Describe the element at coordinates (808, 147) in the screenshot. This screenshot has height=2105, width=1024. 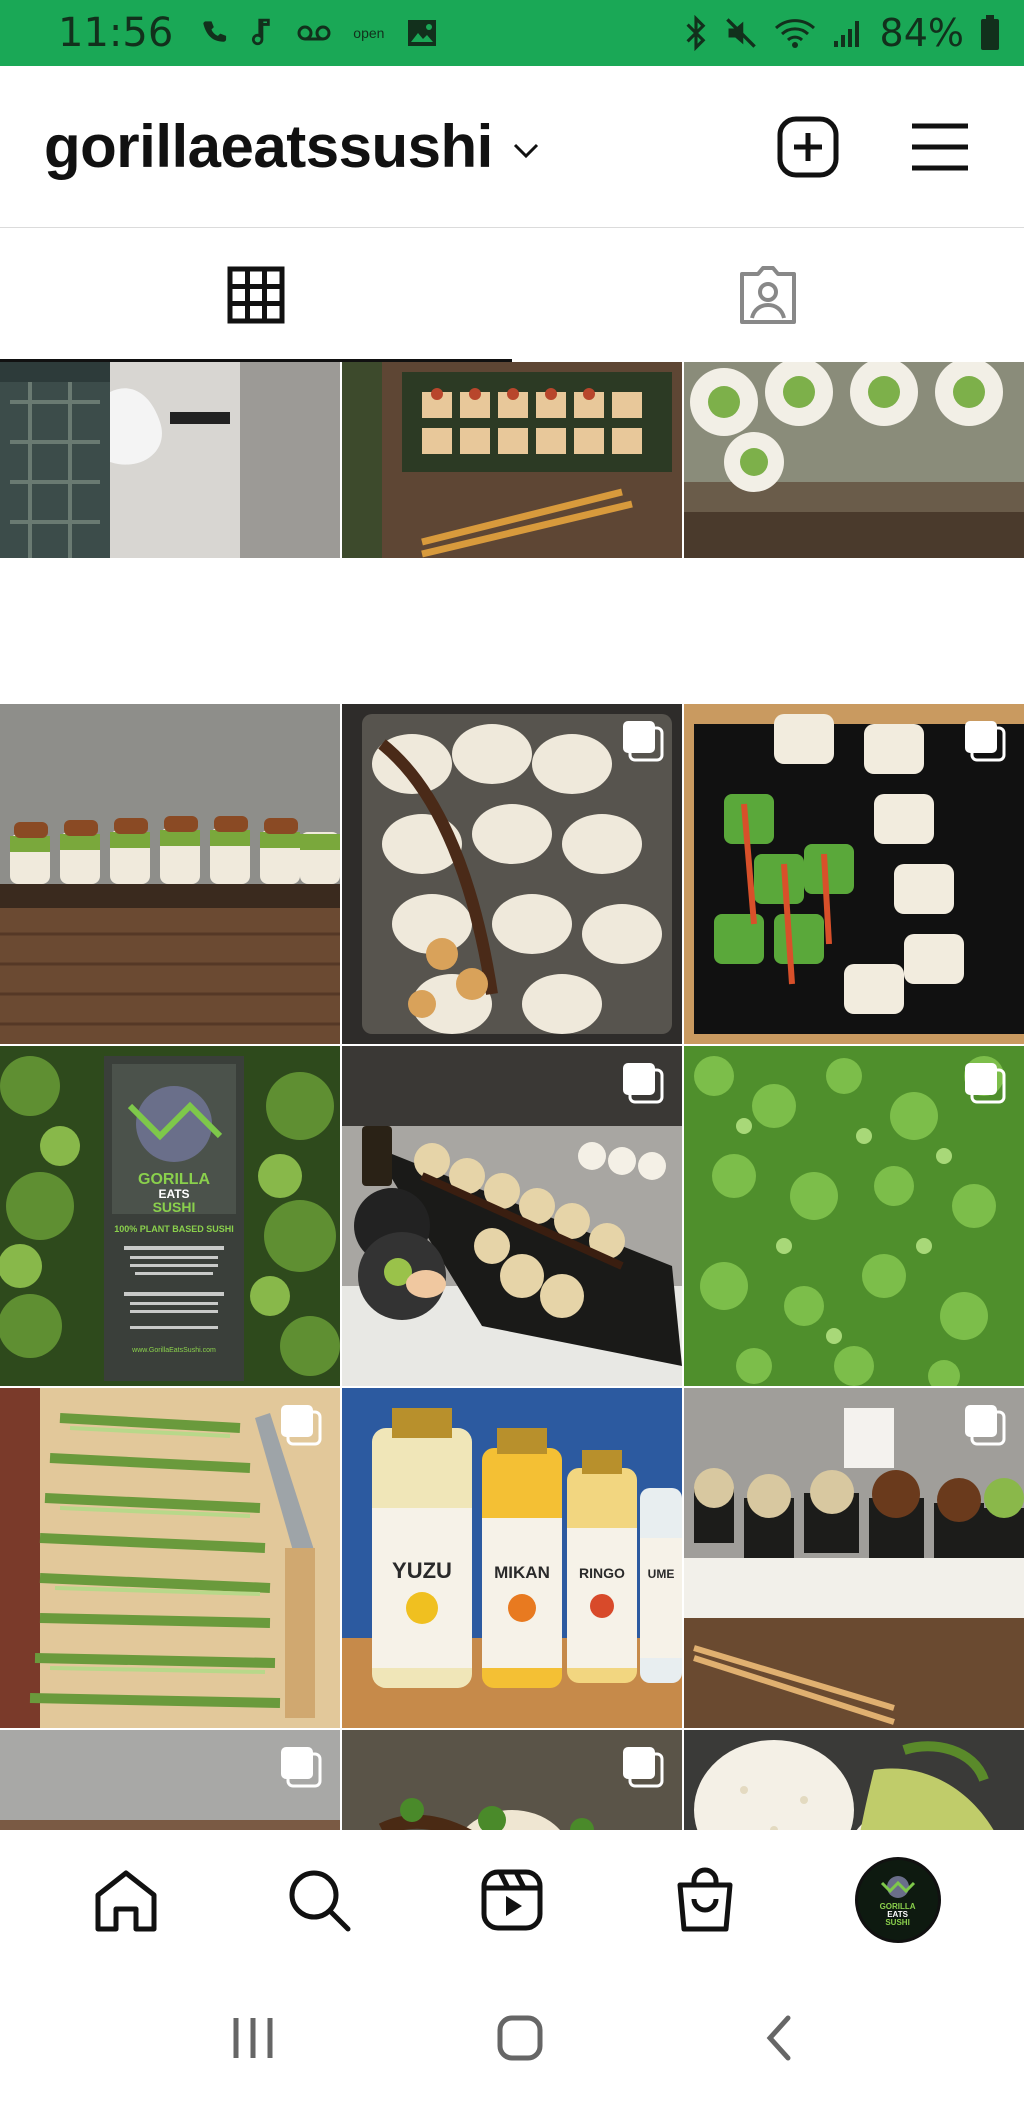
I see `new-post-icon` at that location.